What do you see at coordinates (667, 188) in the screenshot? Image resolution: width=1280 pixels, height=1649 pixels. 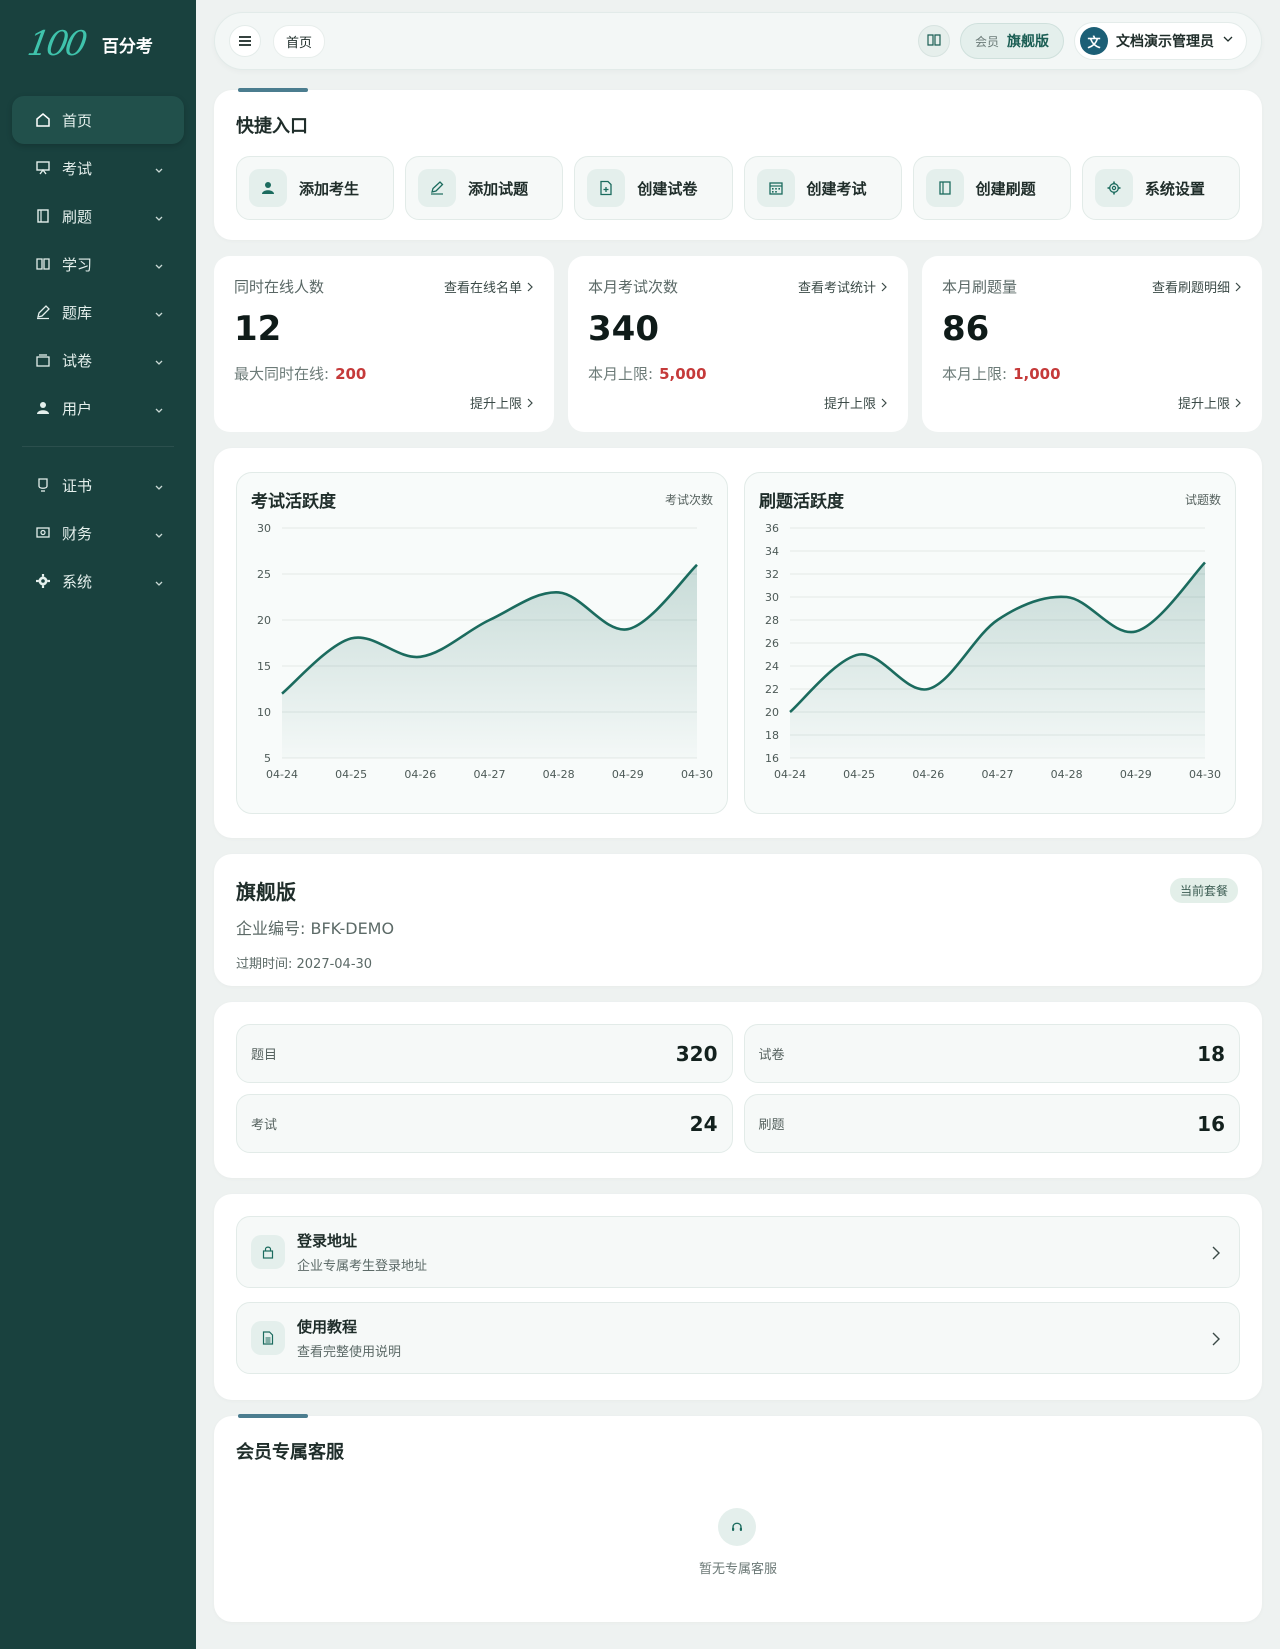 I see `quick-item-label: 创建试卷` at bounding box center [667, 188].